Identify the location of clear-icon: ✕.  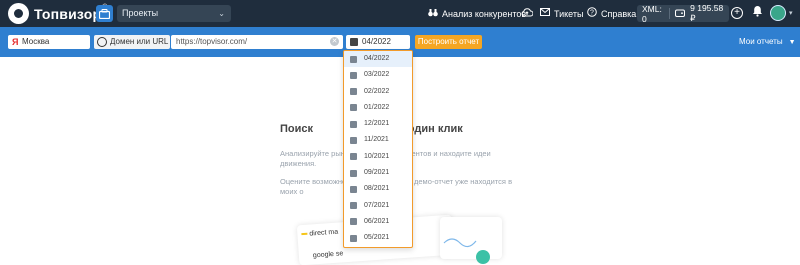
(334, 41).